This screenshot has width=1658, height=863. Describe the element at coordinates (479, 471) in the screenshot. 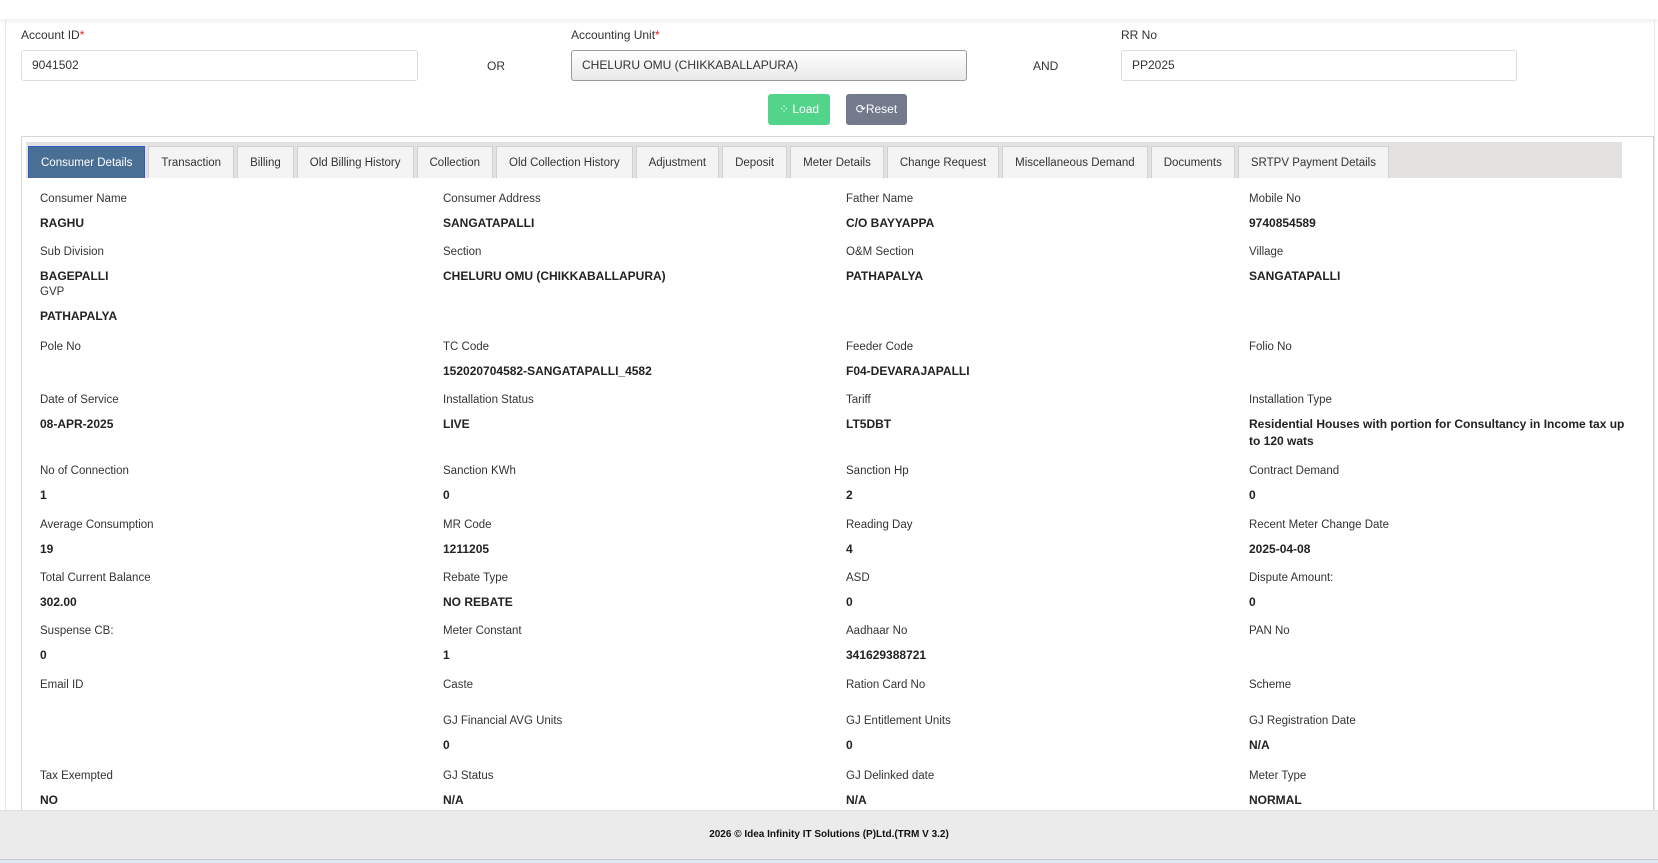

I see `sanction-kwh-label: Sanction KWh` at that location.